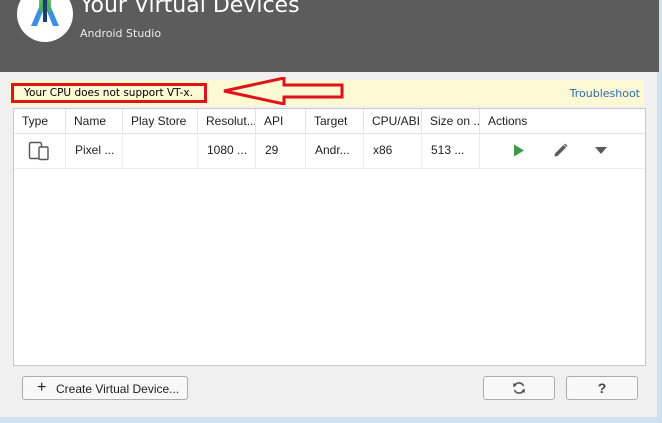 Image resolution: width=662 pixels, height=423 pixels. I want to click on help-button: ?, so click(602, 388).